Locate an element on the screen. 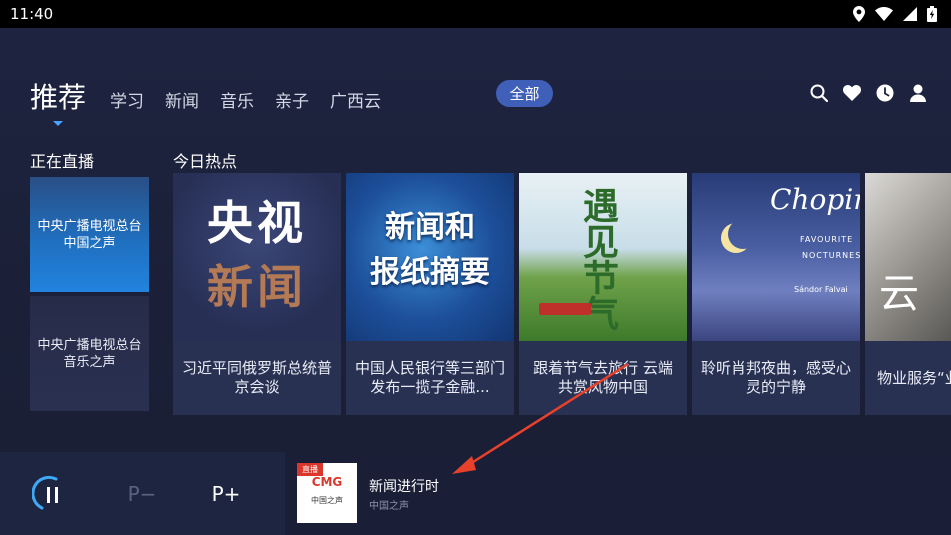 This screenshot has height=535, width=951. wifi-icon is located at coordinates (884, 14).